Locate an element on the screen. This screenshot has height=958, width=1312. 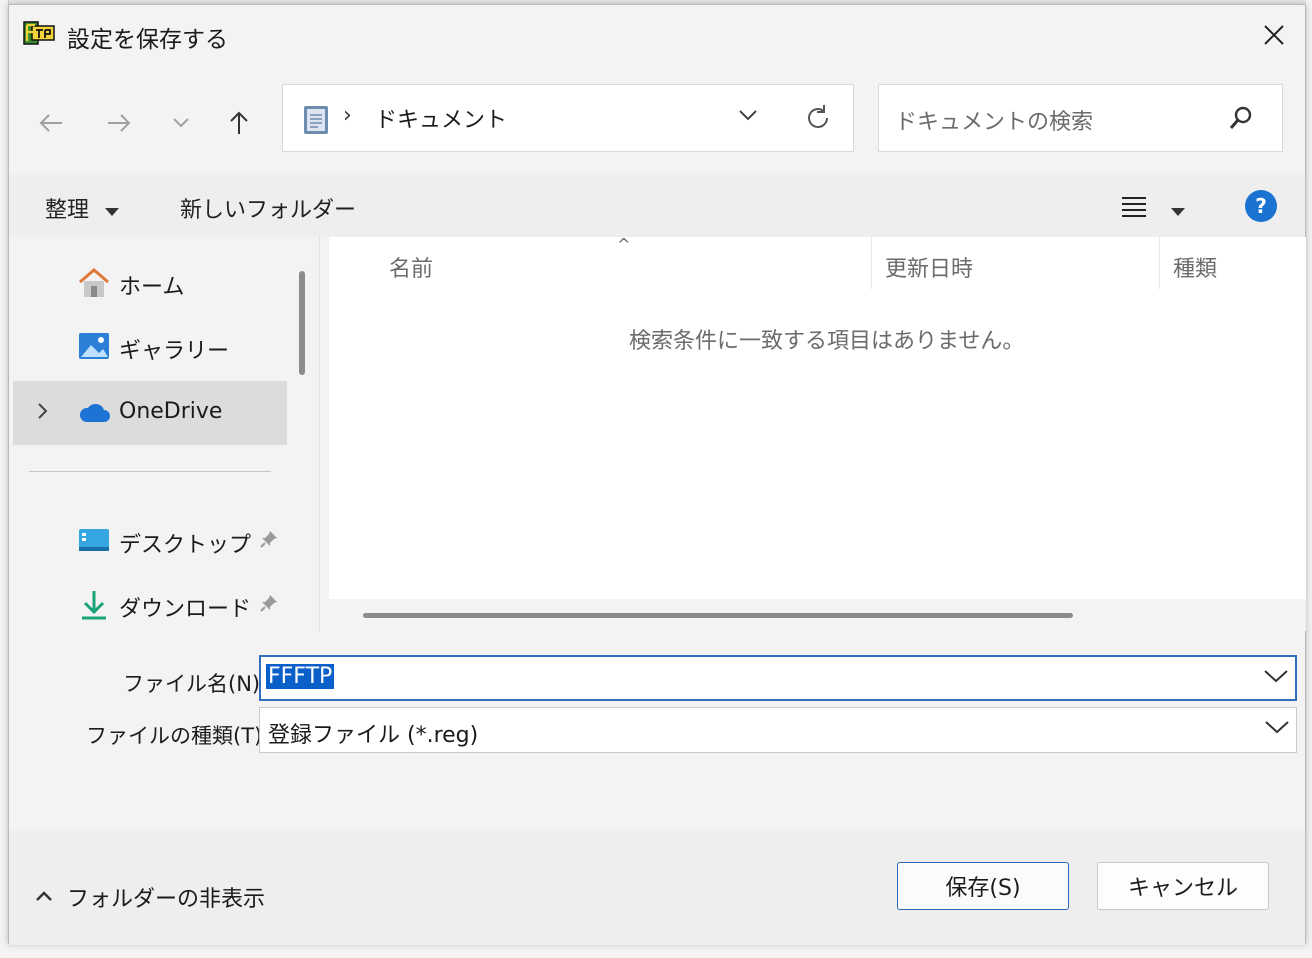
search-icon is located at coordinates (1241, 120).